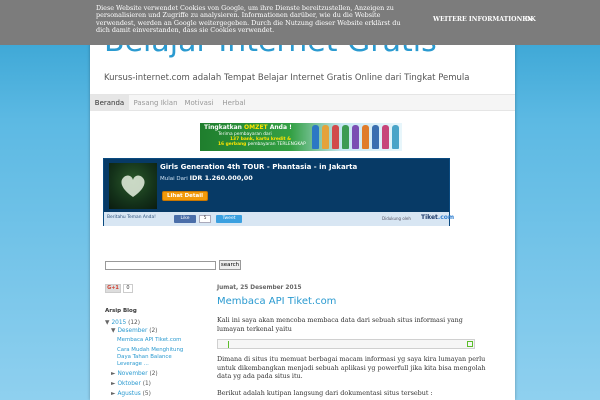 This screenshot has height=400, width=600. Describe the element at coordinates (346, 344) in the screenshot. I see `embedded-code-box` at that location.